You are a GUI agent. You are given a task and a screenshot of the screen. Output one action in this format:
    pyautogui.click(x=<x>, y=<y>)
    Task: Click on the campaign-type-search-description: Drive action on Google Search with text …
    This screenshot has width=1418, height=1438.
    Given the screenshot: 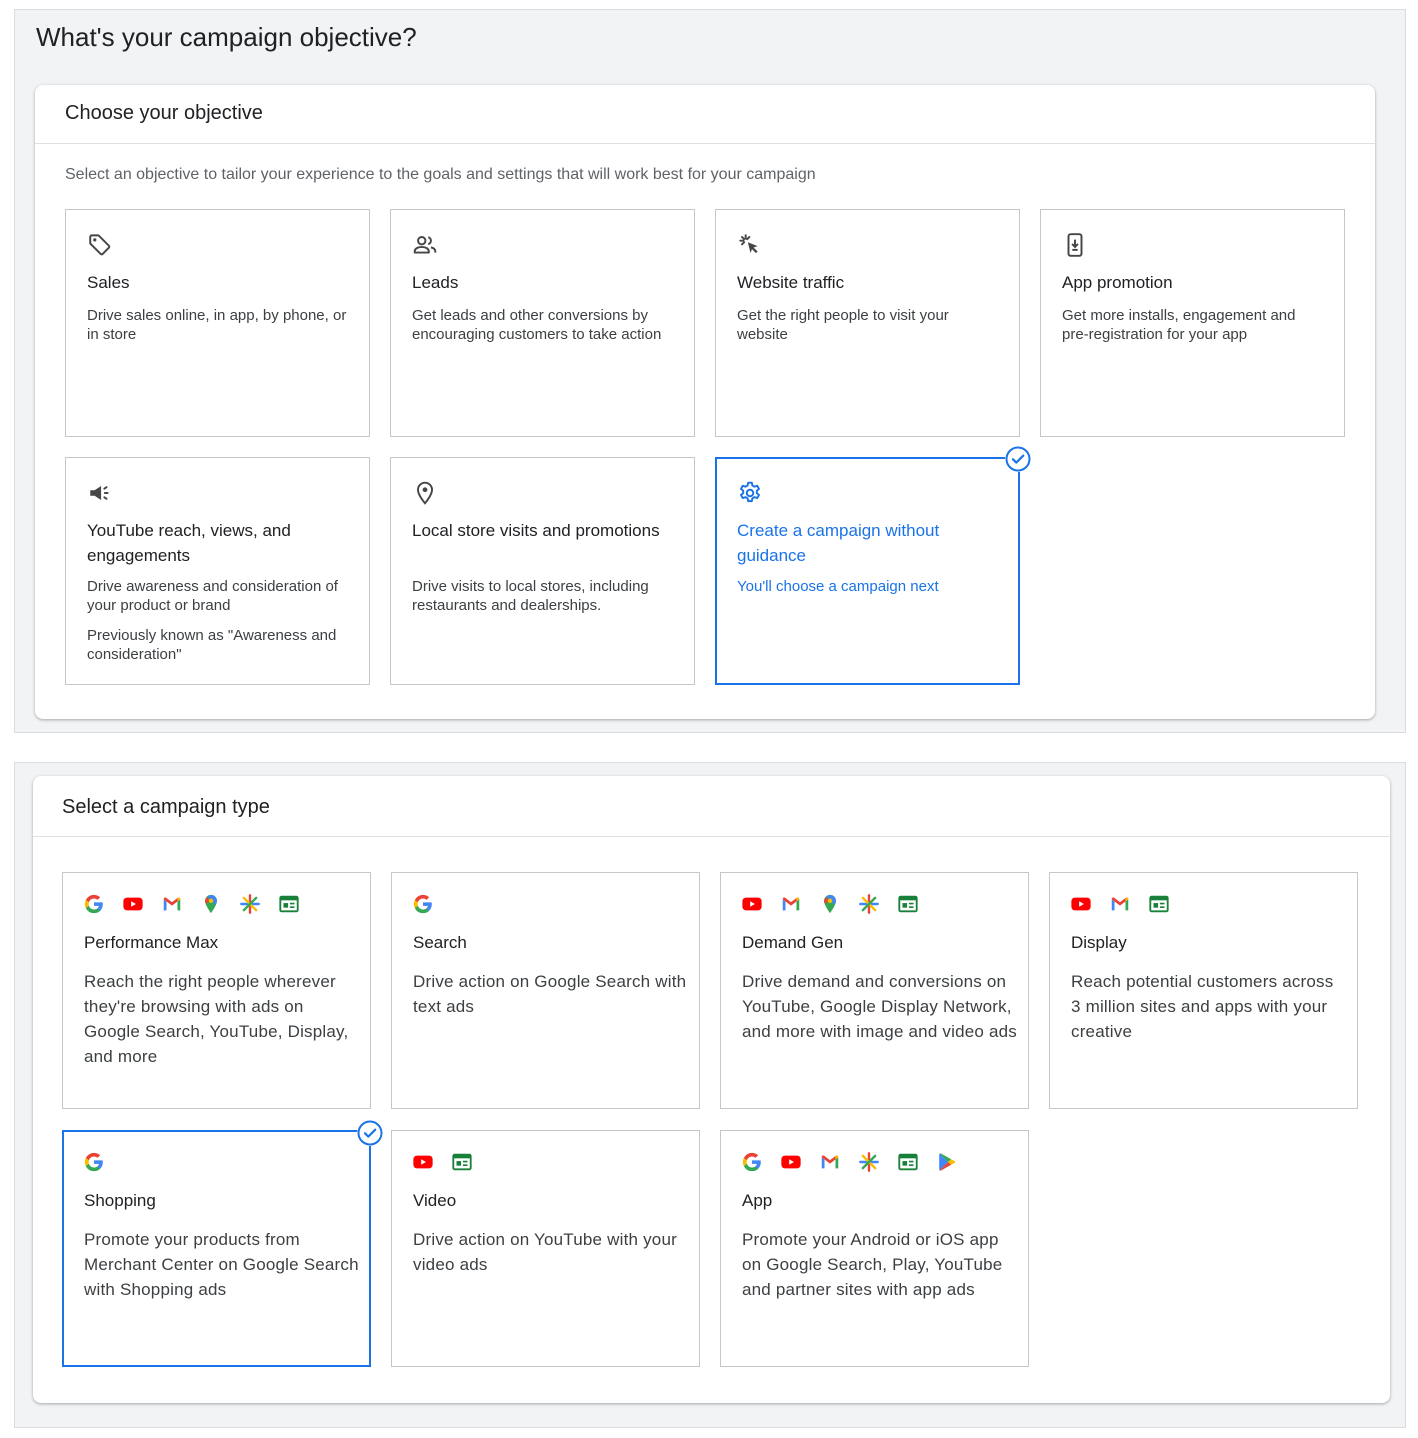 What is the action you would take?
    pyautogui.click(x=550, y=994)
    